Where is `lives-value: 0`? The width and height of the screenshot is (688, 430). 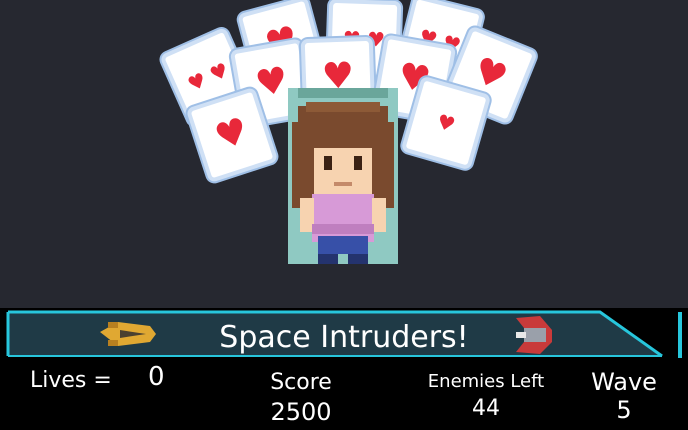 lives-value: 0 is located at coordinates (156, 377).